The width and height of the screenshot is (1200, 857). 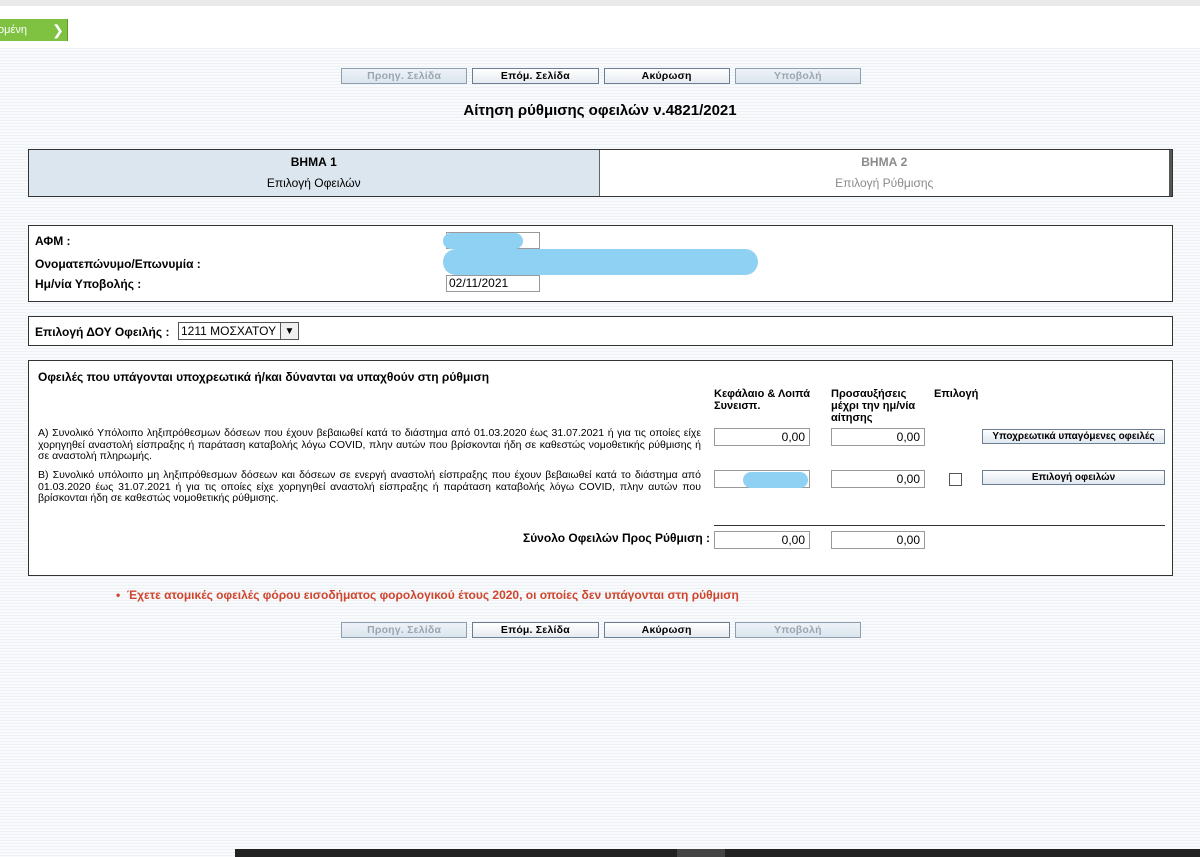 What do you see at coordinates (762, 400) in the screenshot?
I see `col-capital-header: Κεφάλαιο & Λοιπά Συνεισπ.` at bounding box center [762, 400].